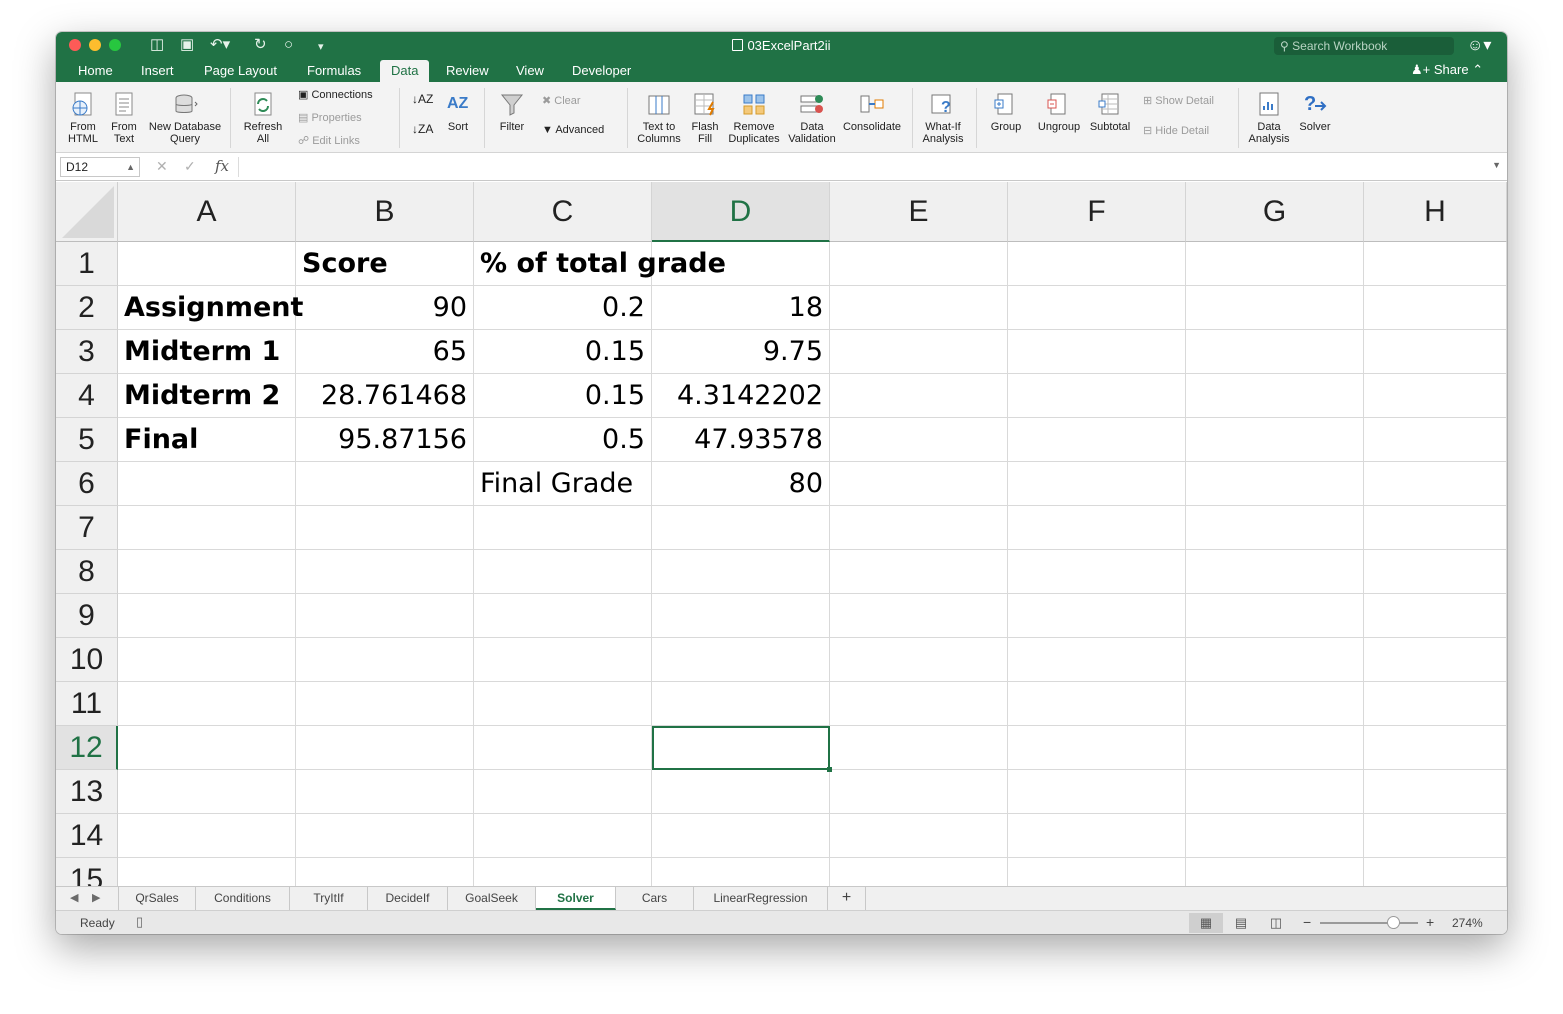 Image resolution: width=1563 pixels, height=1014 pixels. Describe the element at coordinates (1097, 872) in the screenshot. I see `cell-f15` at that location.